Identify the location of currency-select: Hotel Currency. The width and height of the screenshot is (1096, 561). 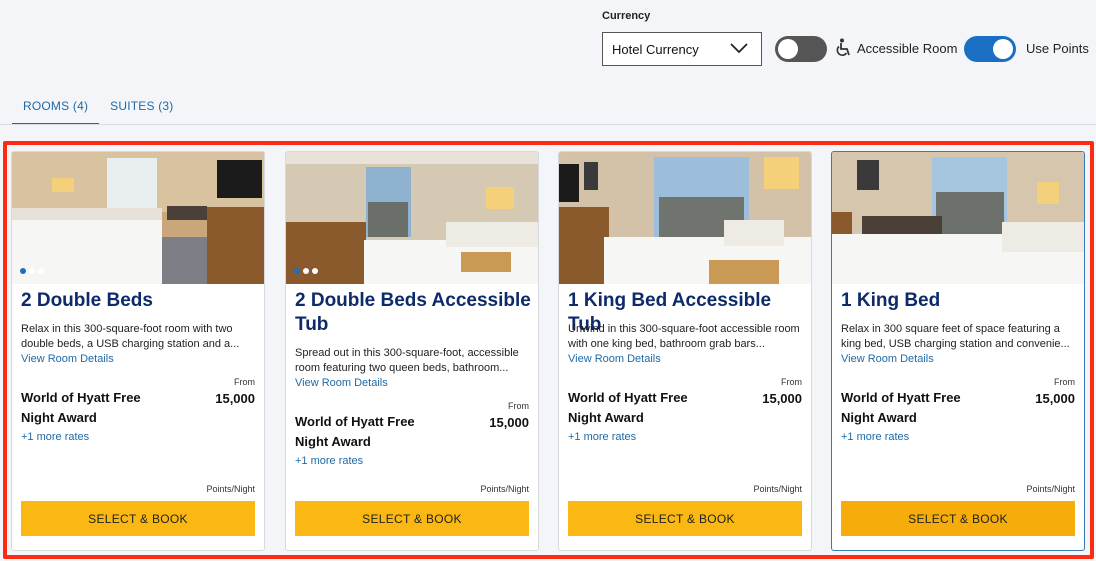
(682, 49).